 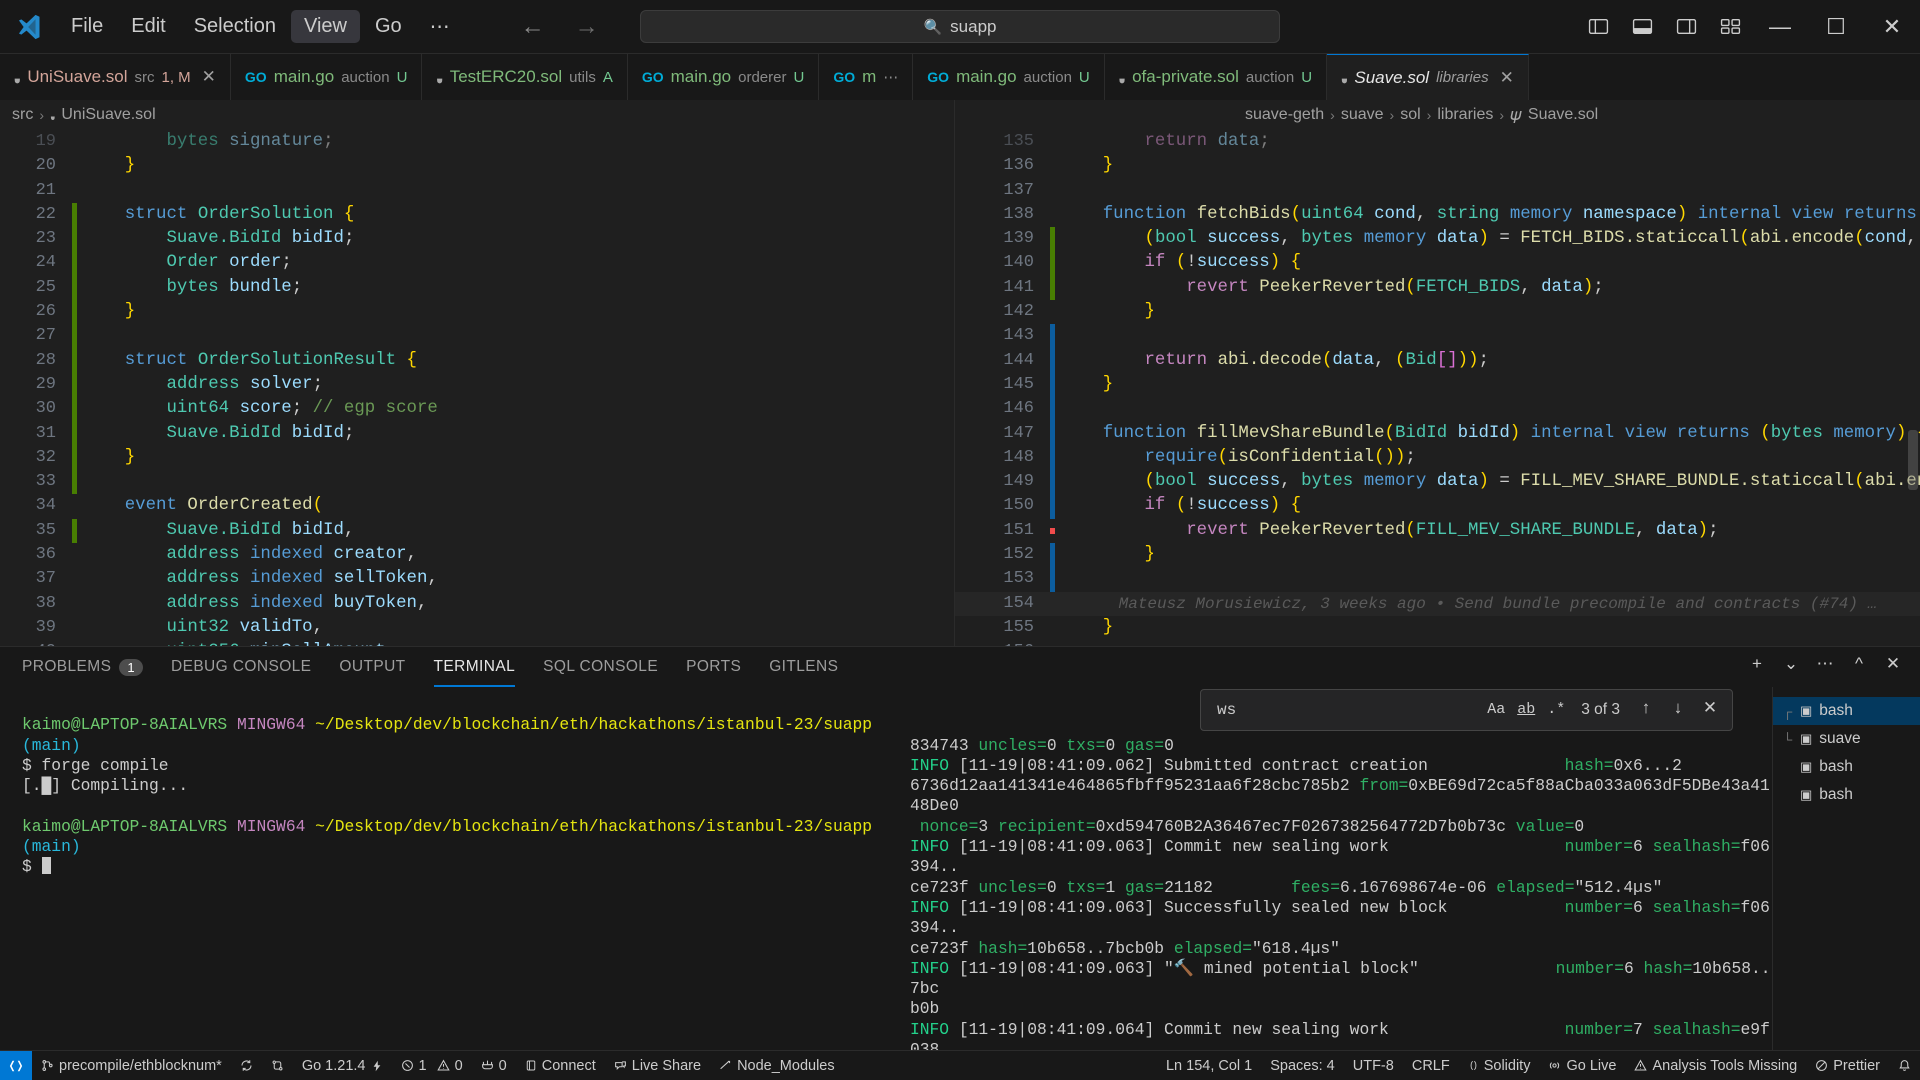 What do you see at coordinates (209, 77) in the screenshot?
I see `tab-close-icon: ✕` at bounding box center [209, 77].